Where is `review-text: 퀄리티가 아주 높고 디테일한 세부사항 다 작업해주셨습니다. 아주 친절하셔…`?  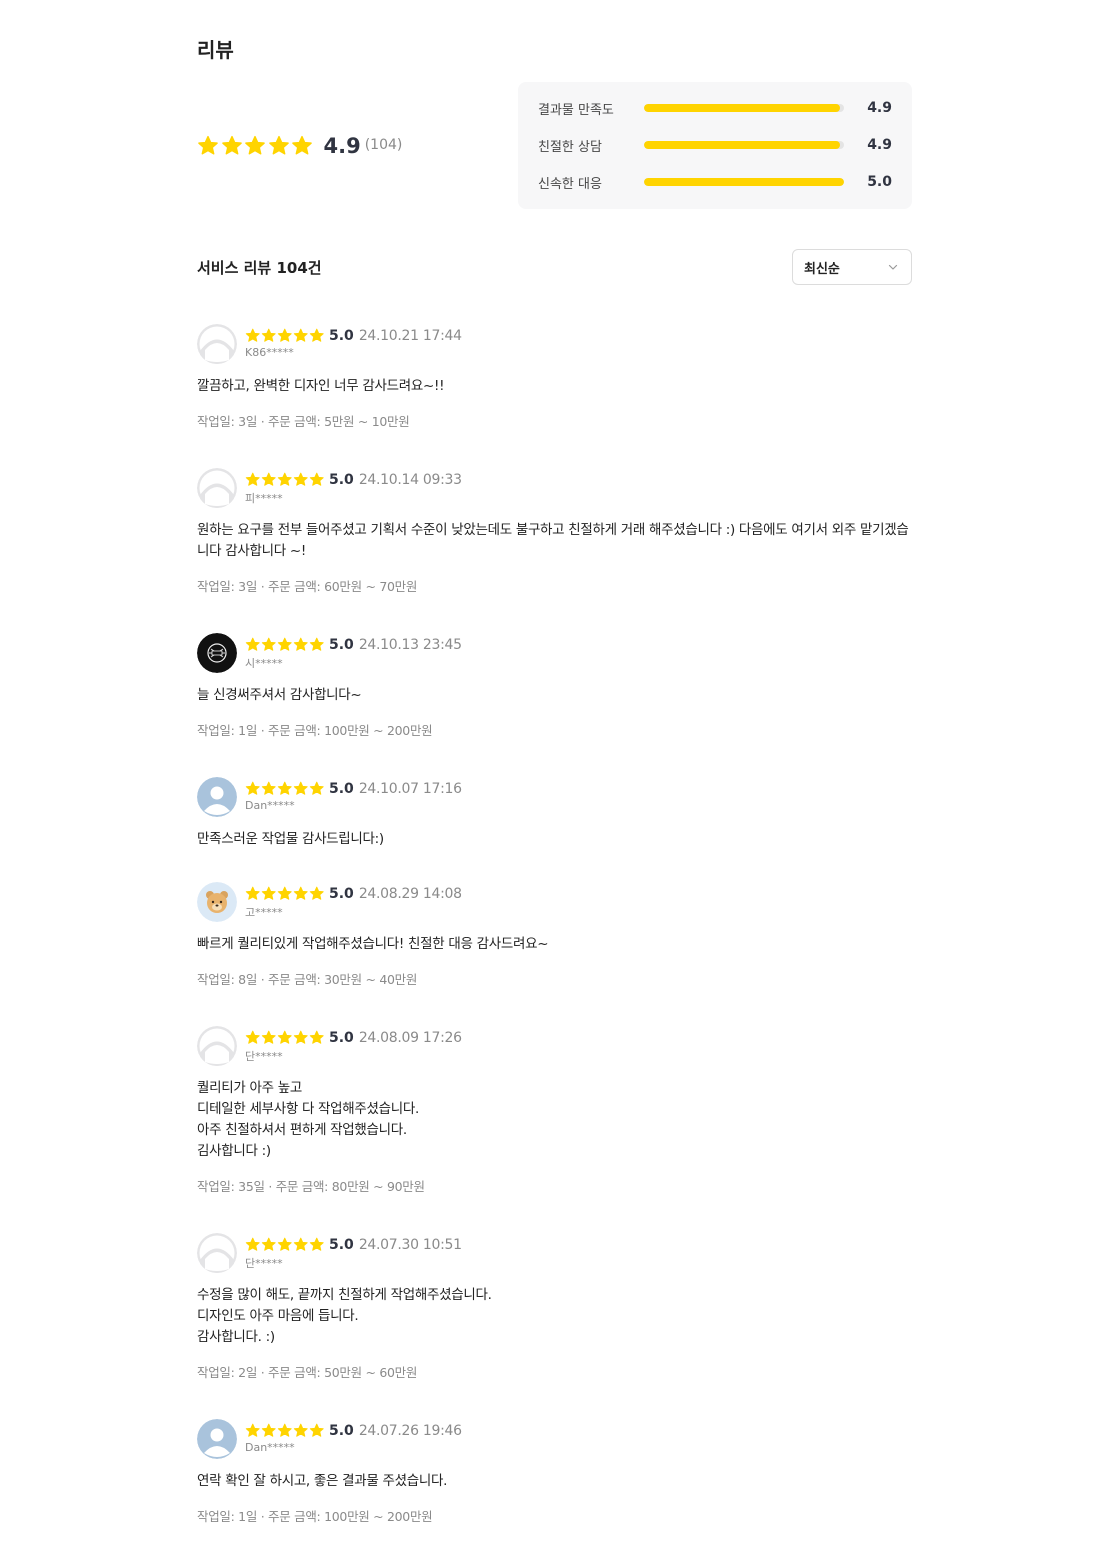 review-text: 퀄리티가 아주 높고 디테일한 세부사항 다 작업해주셨습니다. 아주 친절하셔… is located at coordinates (308, 1119).